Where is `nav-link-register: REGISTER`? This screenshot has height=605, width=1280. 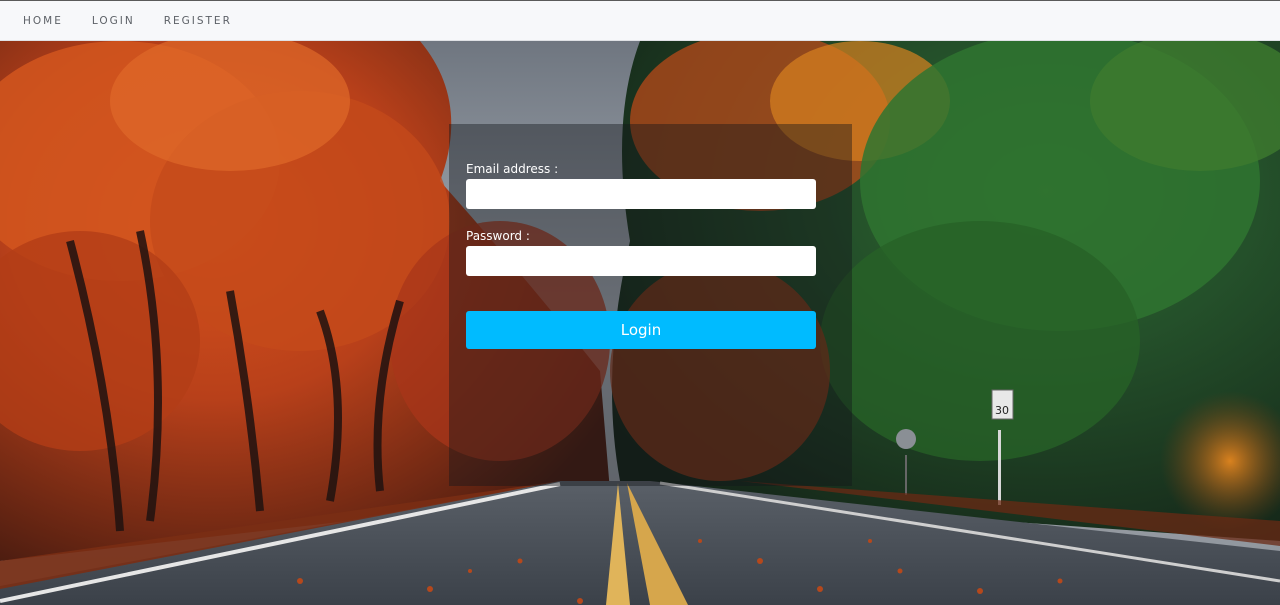
nav-link-register: REGISTER is located at coordinates (198, 21).